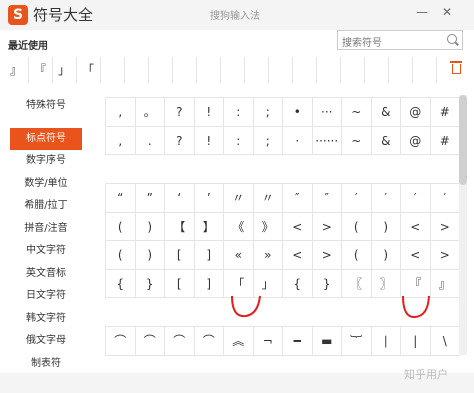 The image size is (474, 393). What do you see at coordinates (237, 383) in the screenshot?
I see `status-bar` at bounding box center [237, 383].